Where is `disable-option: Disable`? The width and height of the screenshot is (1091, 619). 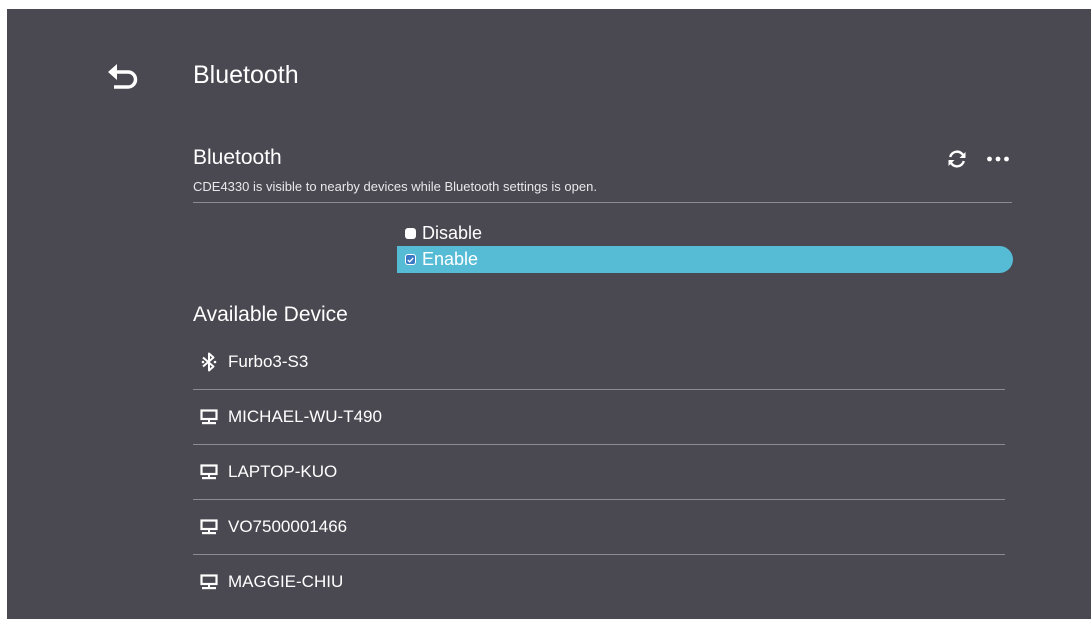
disable-option: Disable is located at coordinates (705, 233).